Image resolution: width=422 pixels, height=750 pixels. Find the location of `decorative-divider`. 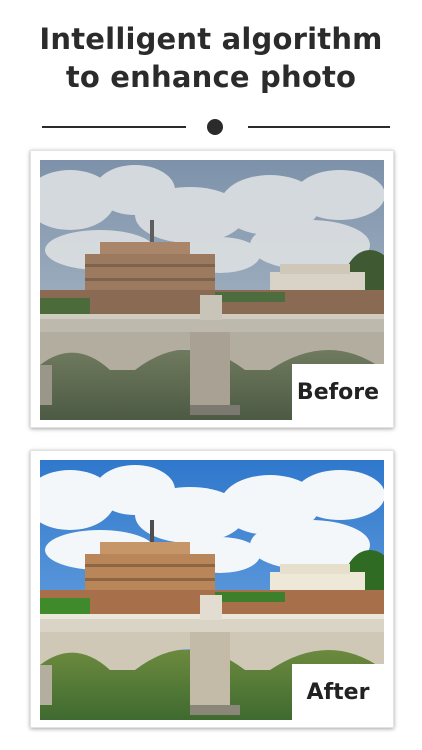

decorative-divider is located at coordinates (211, 127).